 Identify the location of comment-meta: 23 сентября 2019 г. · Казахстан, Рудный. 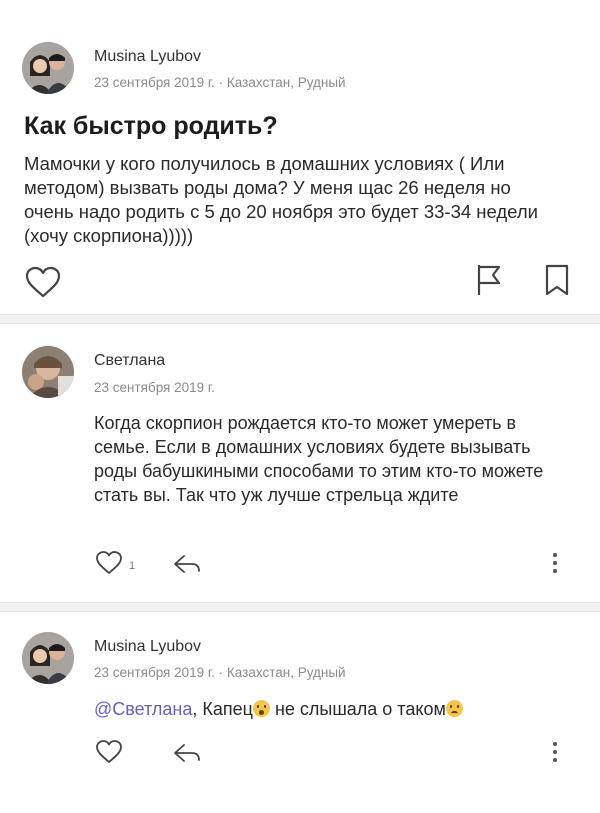
(220, 672).